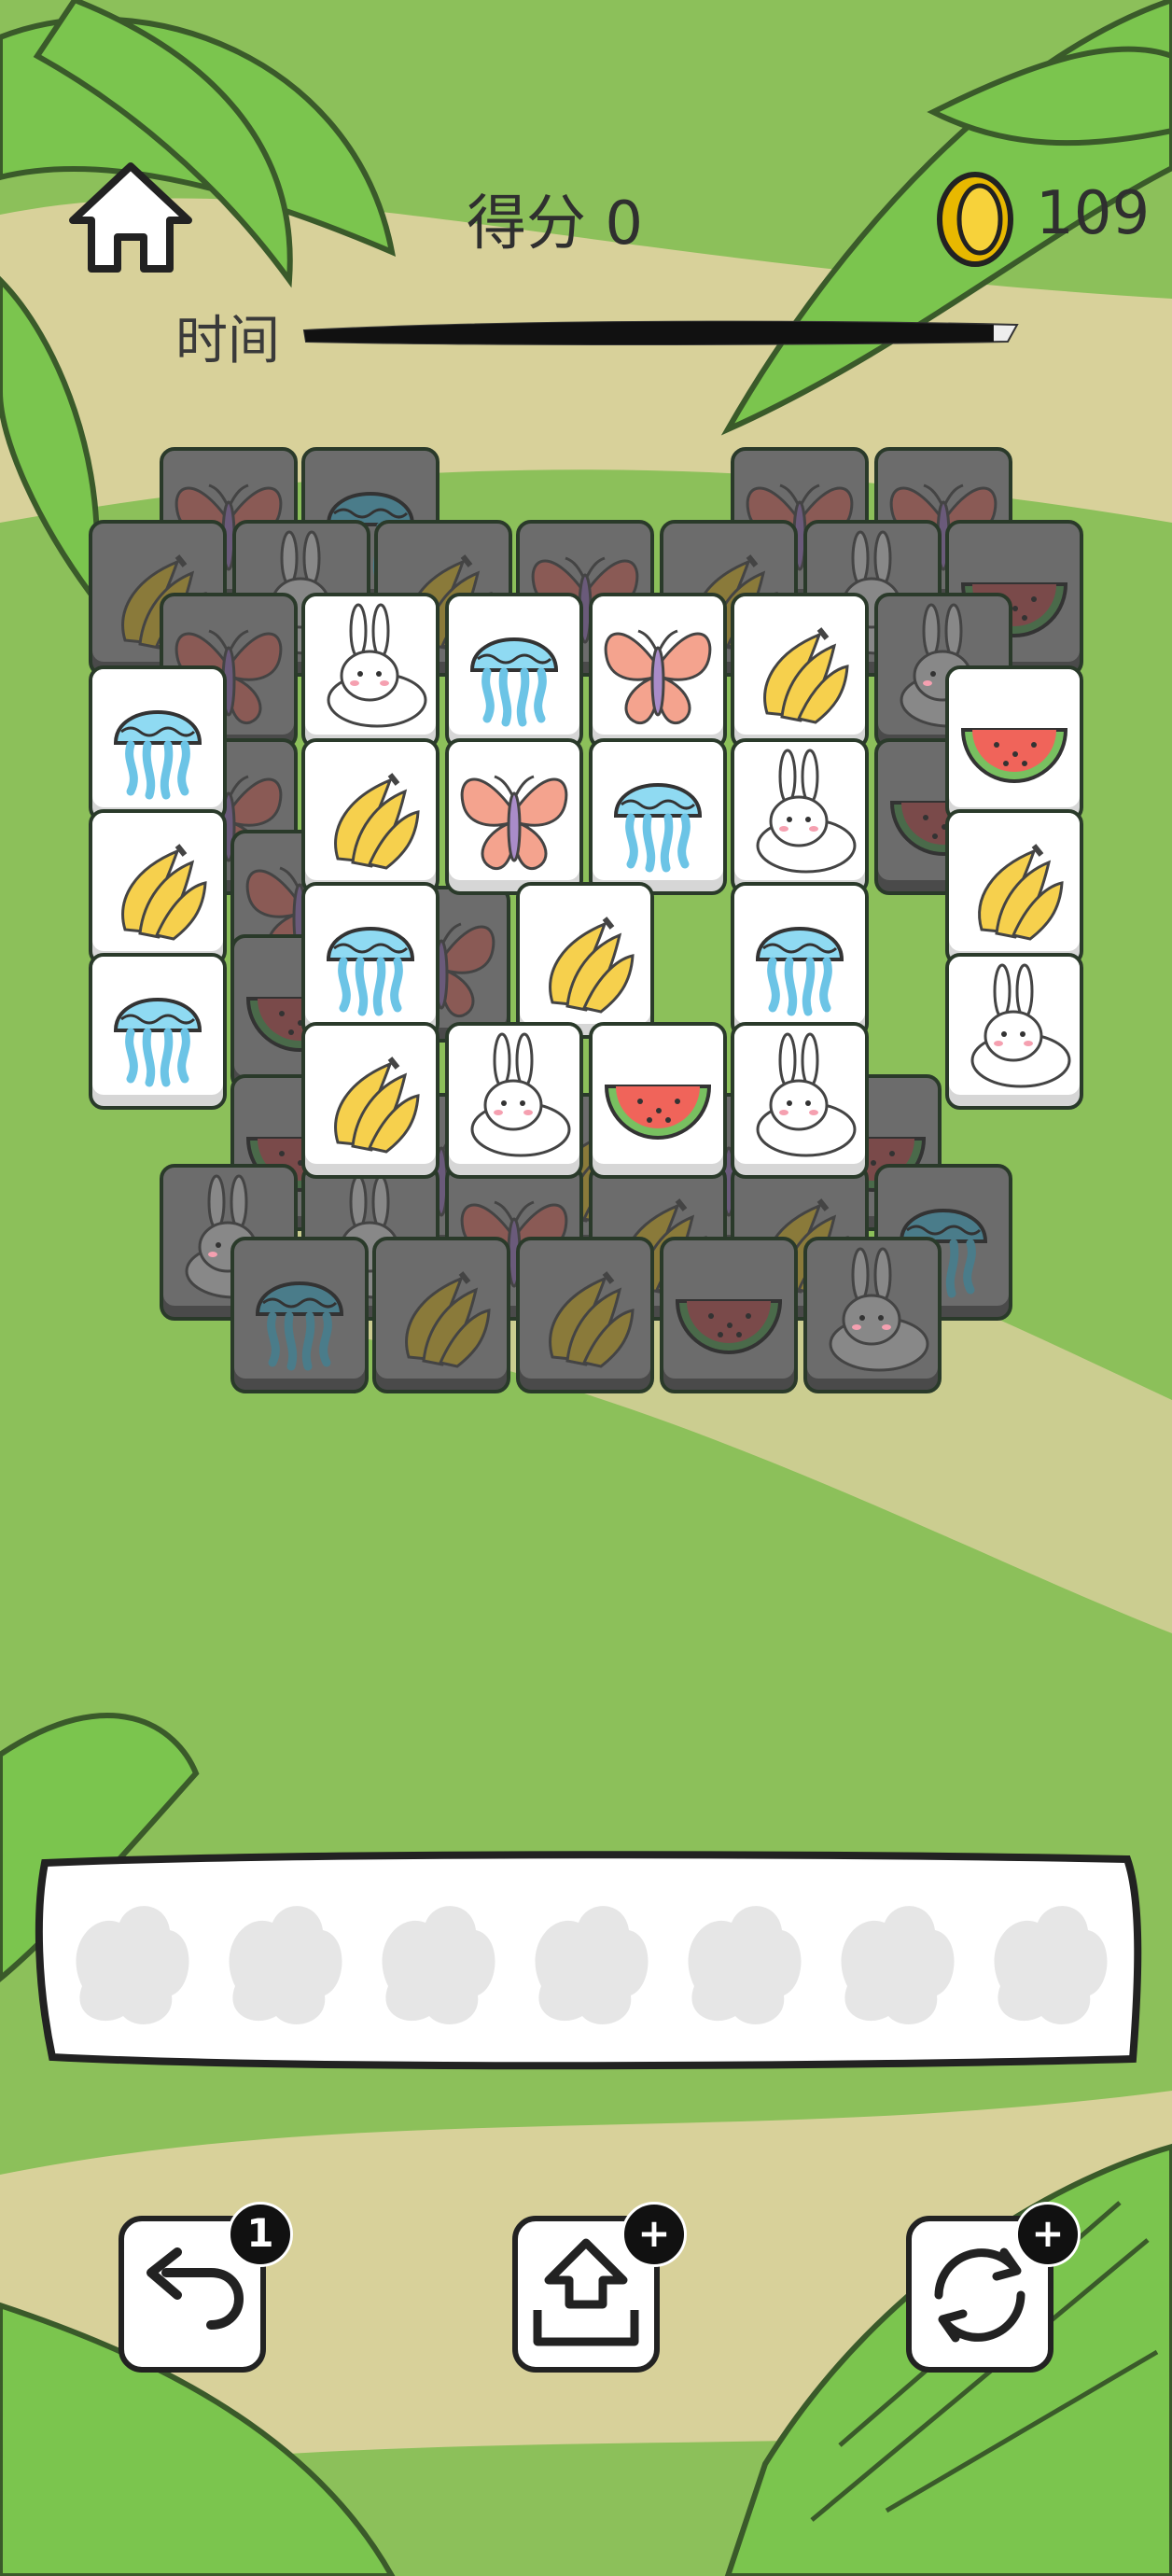  I want to click on shuffle-button: +, so click(993, 2287).